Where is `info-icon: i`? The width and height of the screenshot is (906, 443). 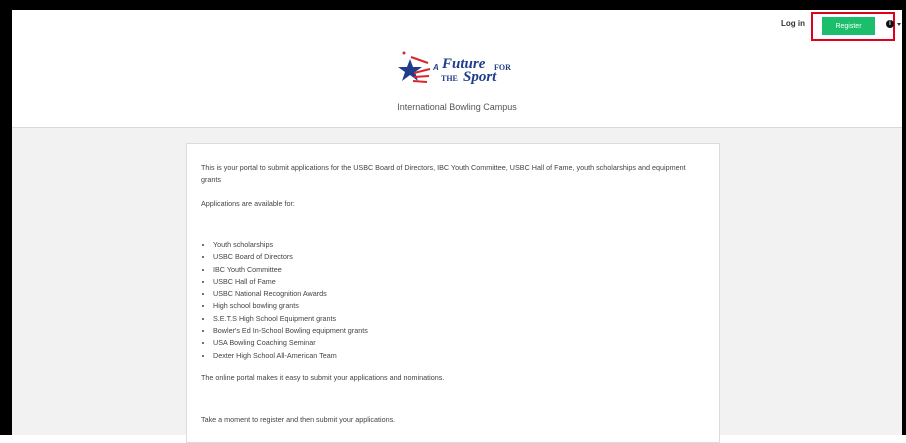 info-icon: i is located at coordinates (890, 24).